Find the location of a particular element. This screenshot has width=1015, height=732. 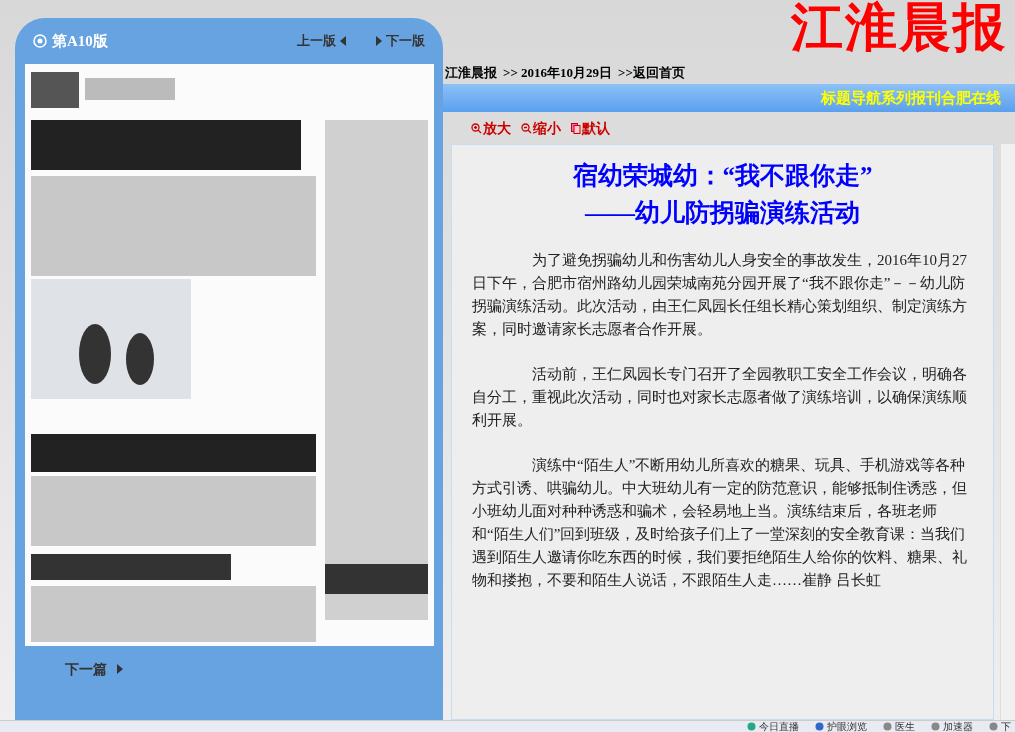

status-bar-item: 今日直播 is located at coordinates (773, 726).